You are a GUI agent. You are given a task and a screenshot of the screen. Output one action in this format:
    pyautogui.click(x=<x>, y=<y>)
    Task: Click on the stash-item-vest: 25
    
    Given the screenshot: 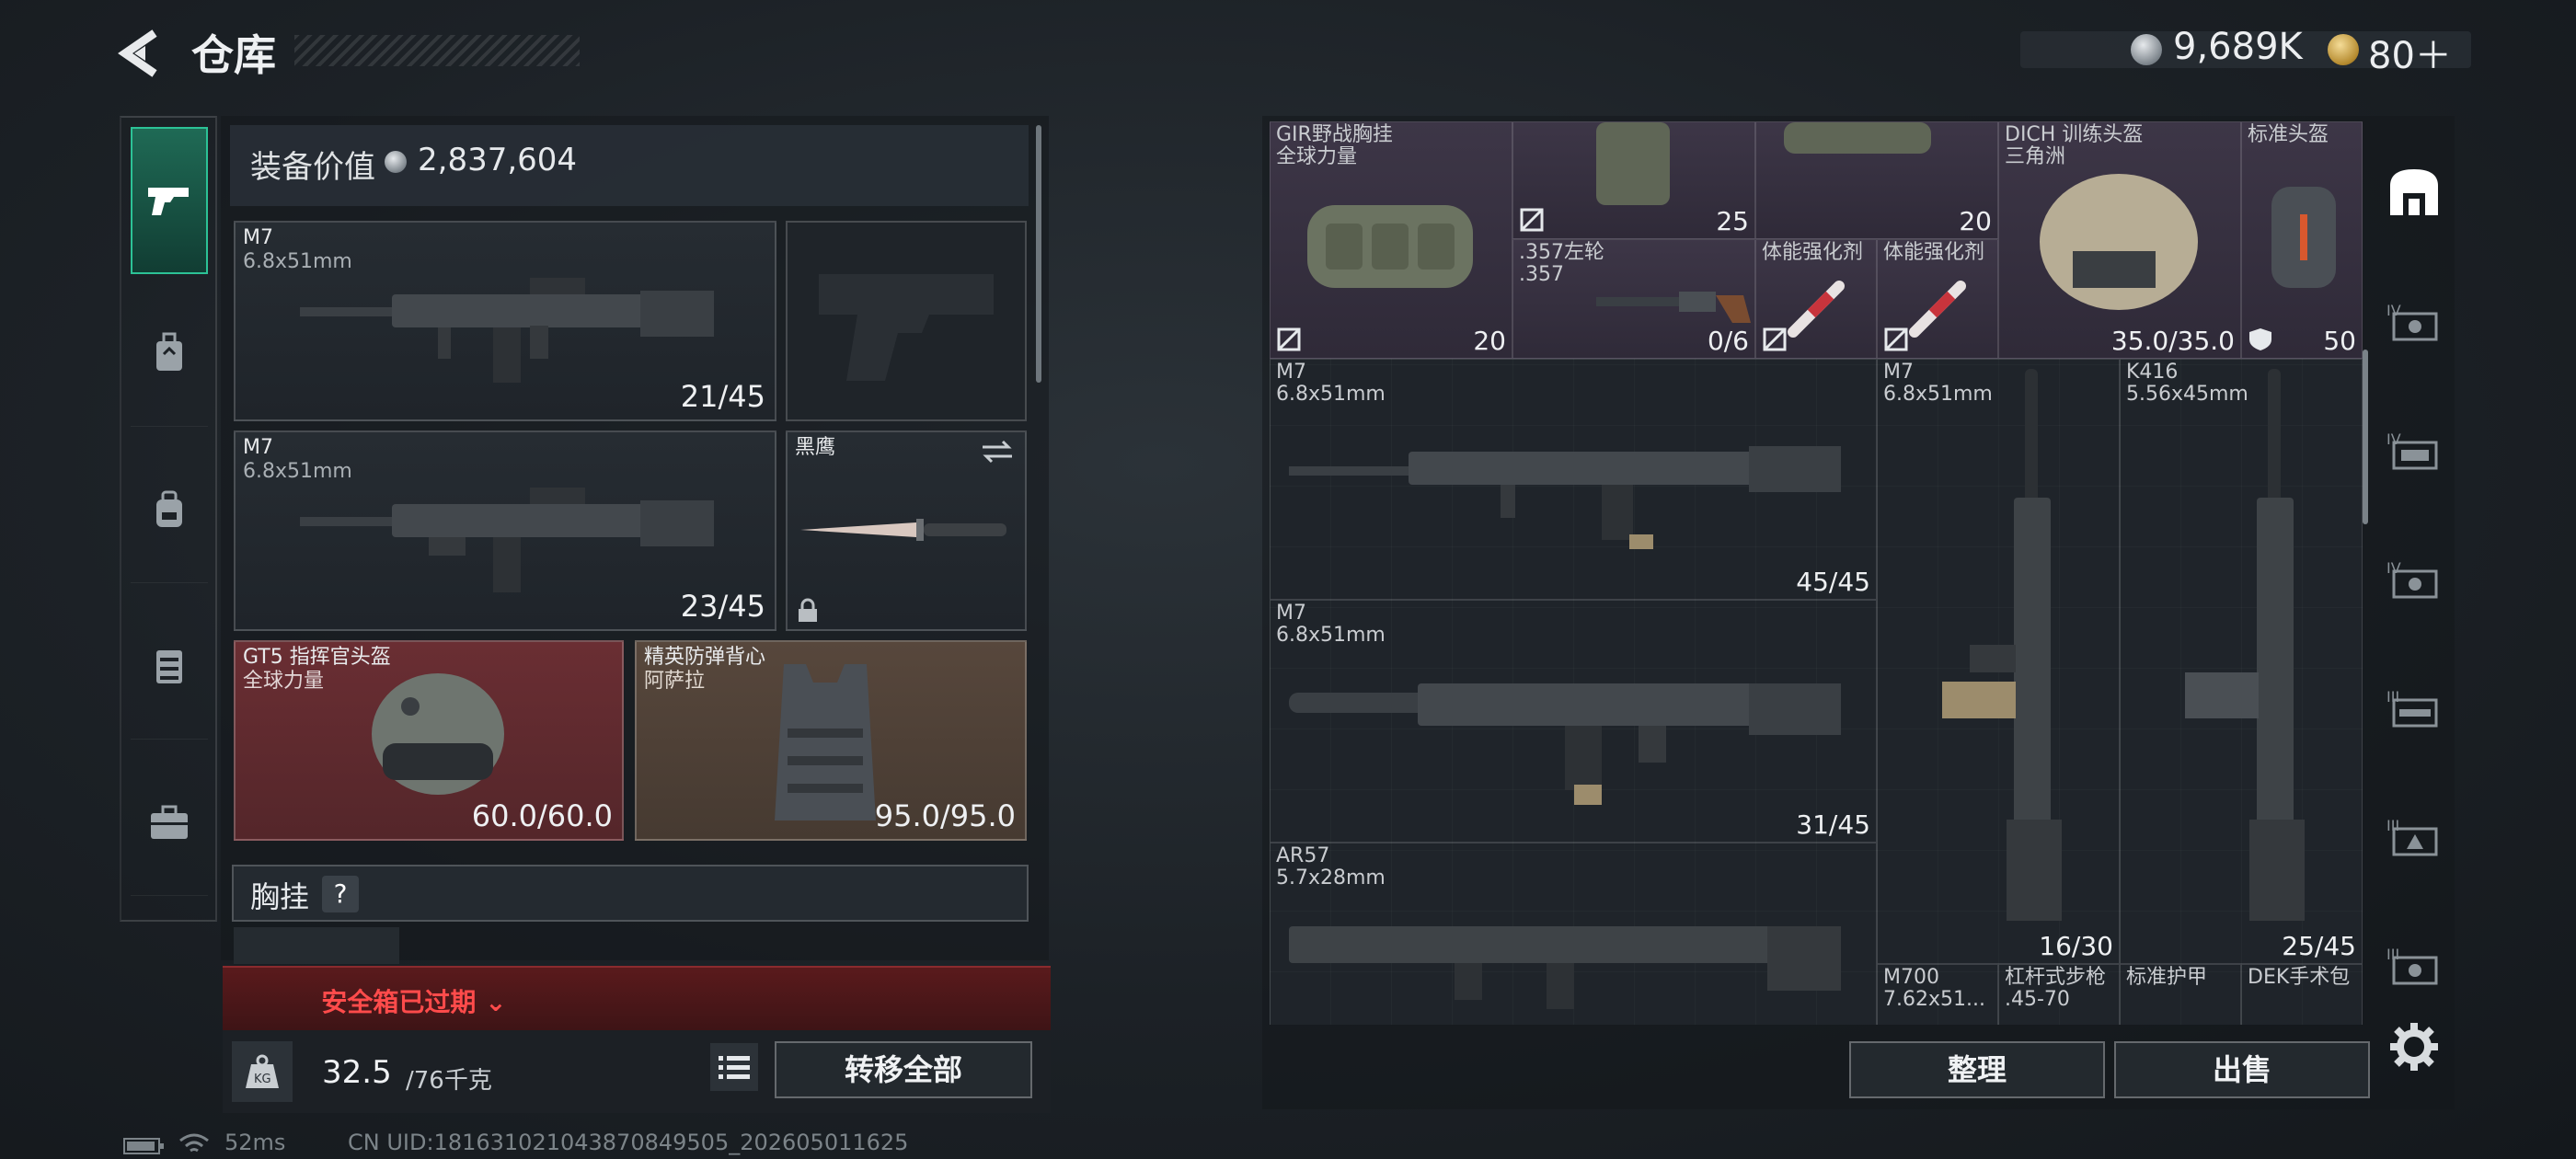 What is the action you would take?
    pyautogui.click(x=1633, y=180)
    